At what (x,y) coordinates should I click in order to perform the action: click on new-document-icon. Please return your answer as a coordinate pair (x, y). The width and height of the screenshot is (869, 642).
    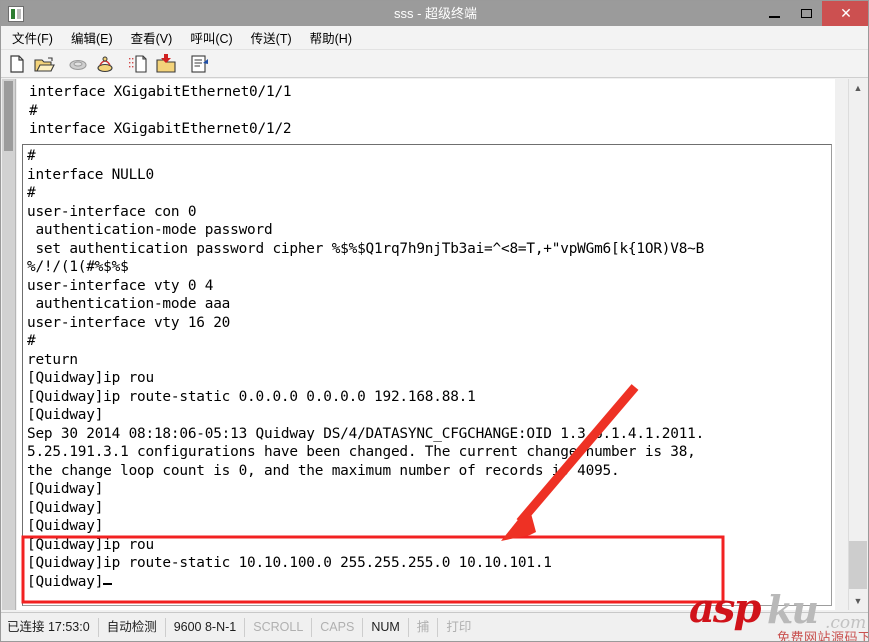
    Looking at the image, I should click on (17, 63).